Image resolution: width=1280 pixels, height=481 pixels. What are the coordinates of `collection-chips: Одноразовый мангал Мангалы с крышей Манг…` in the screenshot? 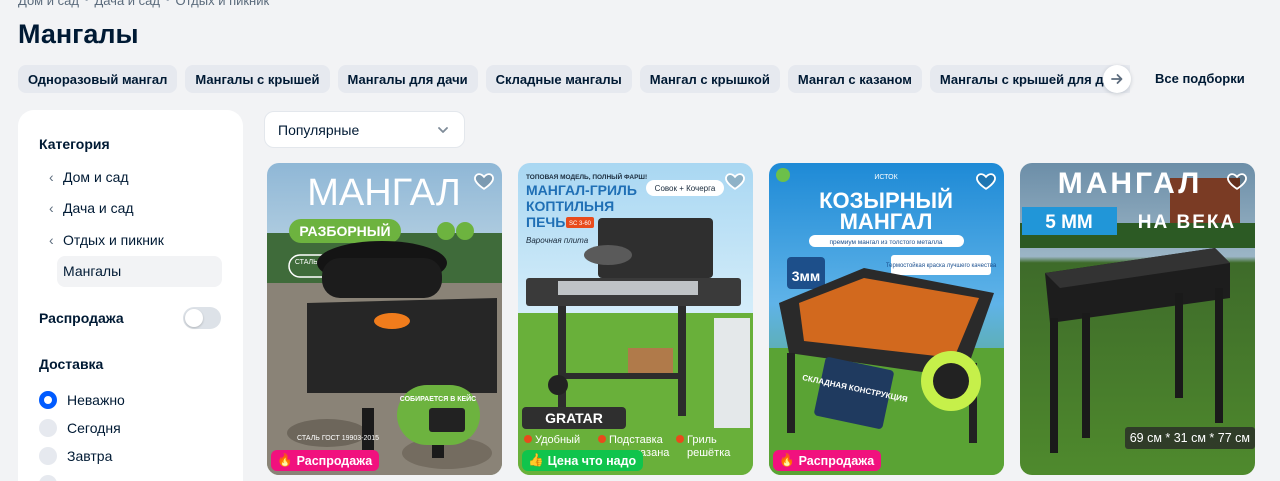 It's located at (574, 79).